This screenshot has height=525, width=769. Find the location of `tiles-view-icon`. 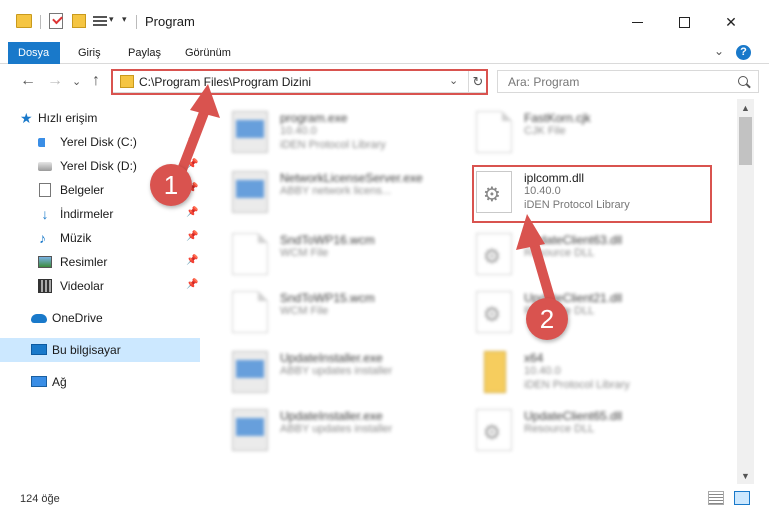

tiles-view-icon is located at coordinates (742, 498).